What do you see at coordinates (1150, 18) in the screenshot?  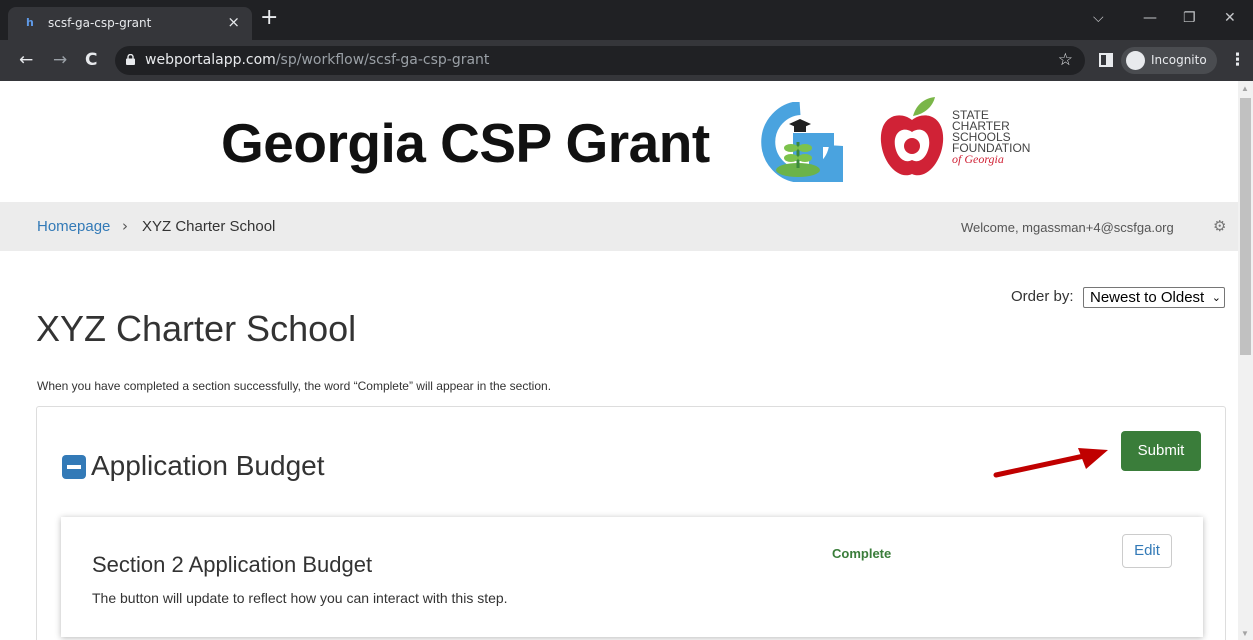 I see `minimize-icon: —` at bounding box center [1150, 18].